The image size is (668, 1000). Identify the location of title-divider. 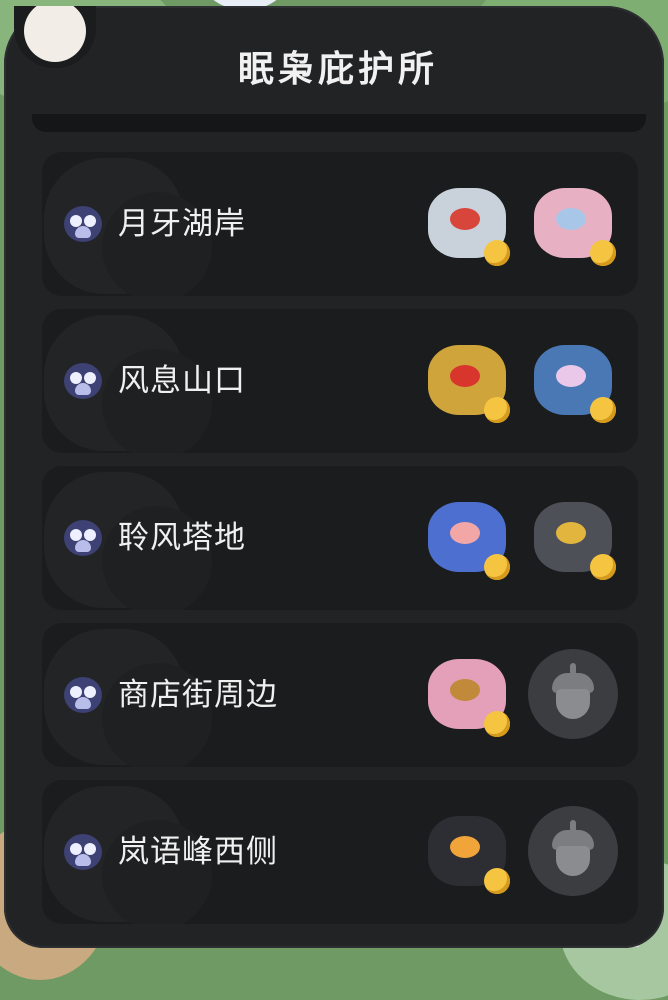
(339, 123).